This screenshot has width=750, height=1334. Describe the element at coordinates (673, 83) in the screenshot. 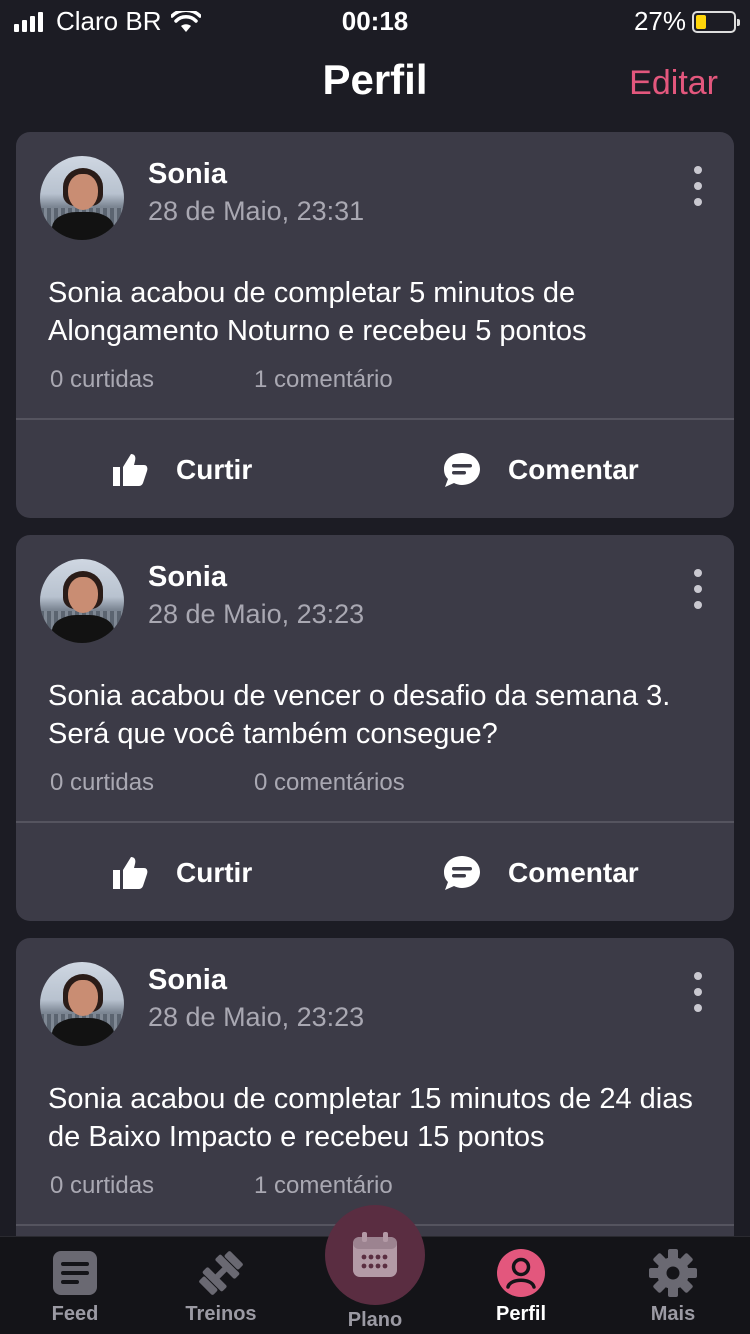

I see `edit-button: Editar` at that location.